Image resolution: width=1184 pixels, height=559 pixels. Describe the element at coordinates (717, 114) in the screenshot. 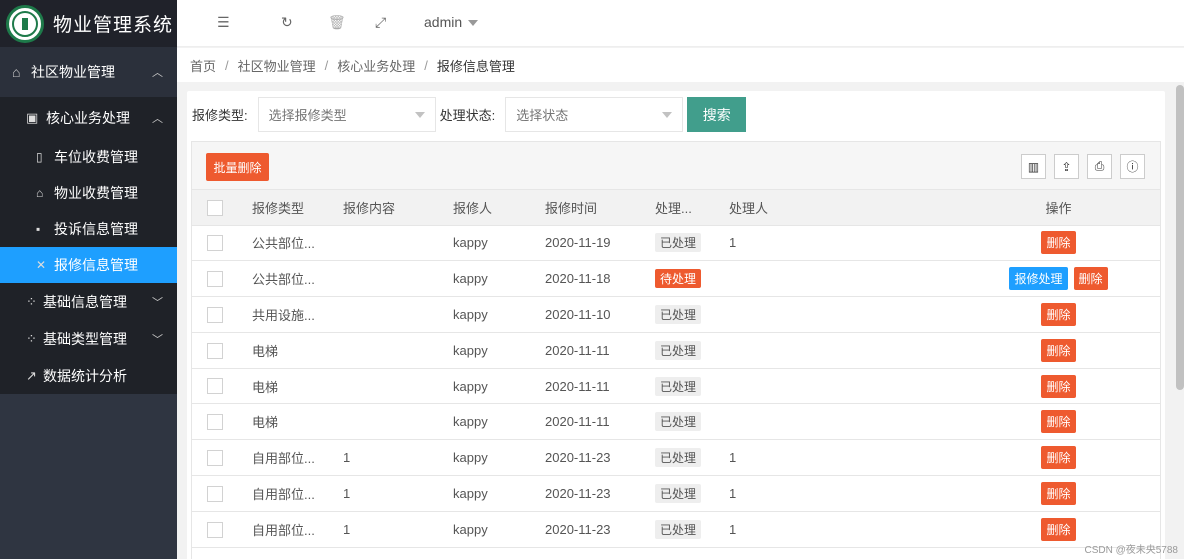

I see `search-button: 搜索` at that location.